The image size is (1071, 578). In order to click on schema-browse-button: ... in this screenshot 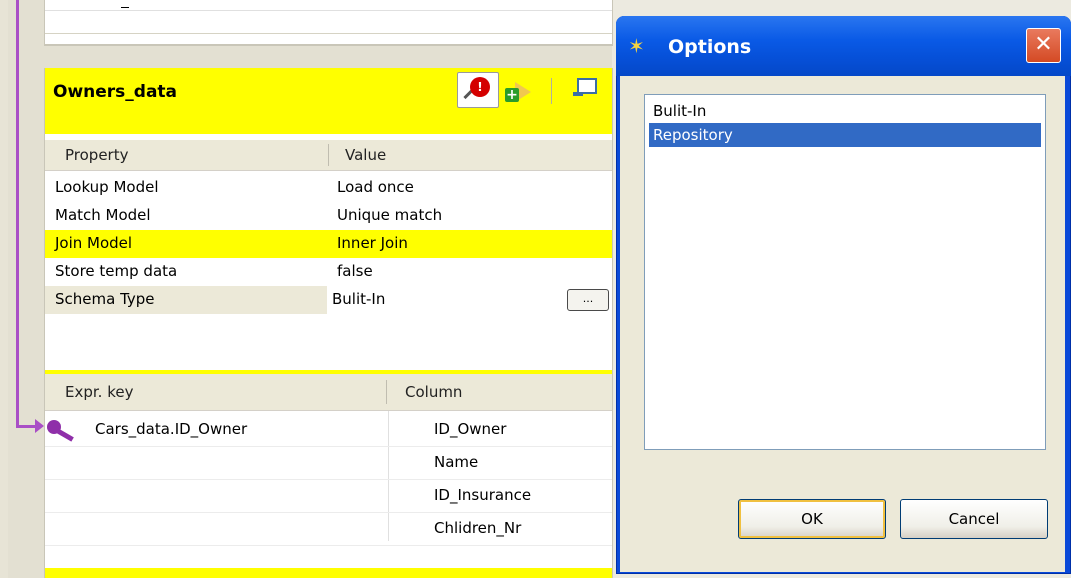, I will do `click(588, 300)`.